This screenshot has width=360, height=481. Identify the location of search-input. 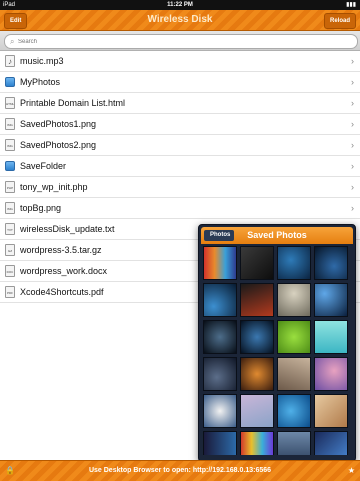
(183, 41).